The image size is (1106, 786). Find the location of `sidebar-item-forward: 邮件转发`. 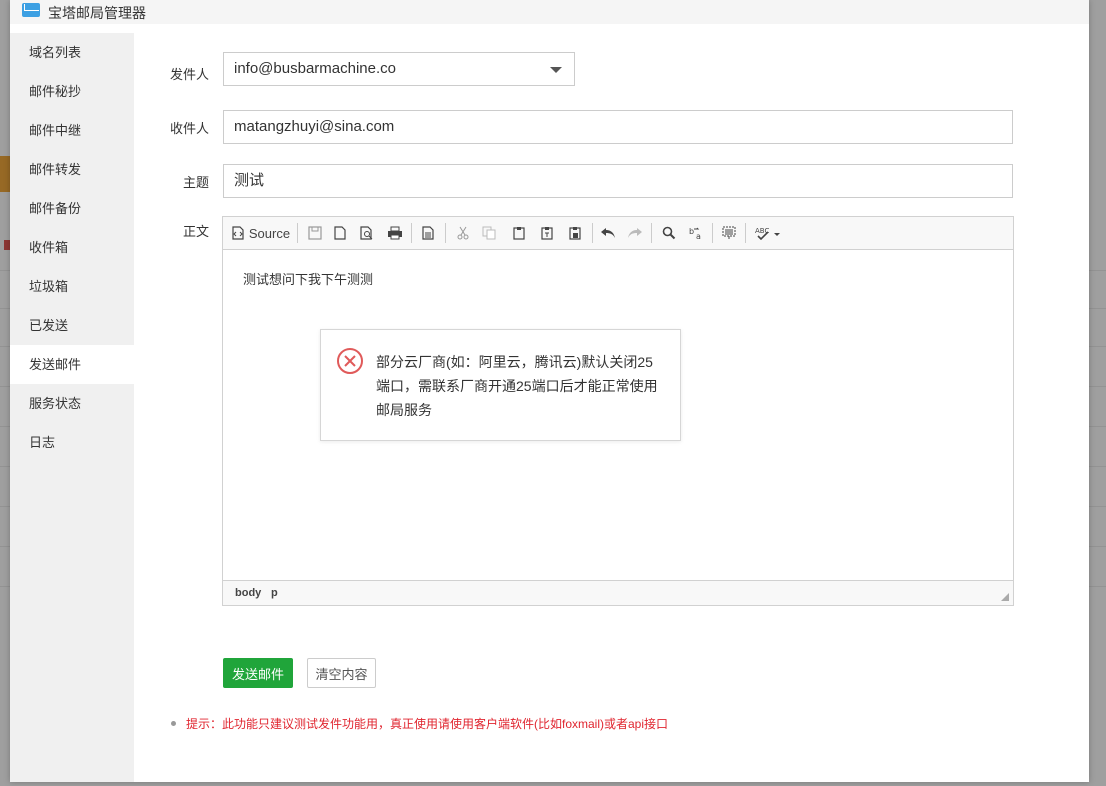

sidebar-item-forward: 邮件转发 is located at coordinates (72, 169).